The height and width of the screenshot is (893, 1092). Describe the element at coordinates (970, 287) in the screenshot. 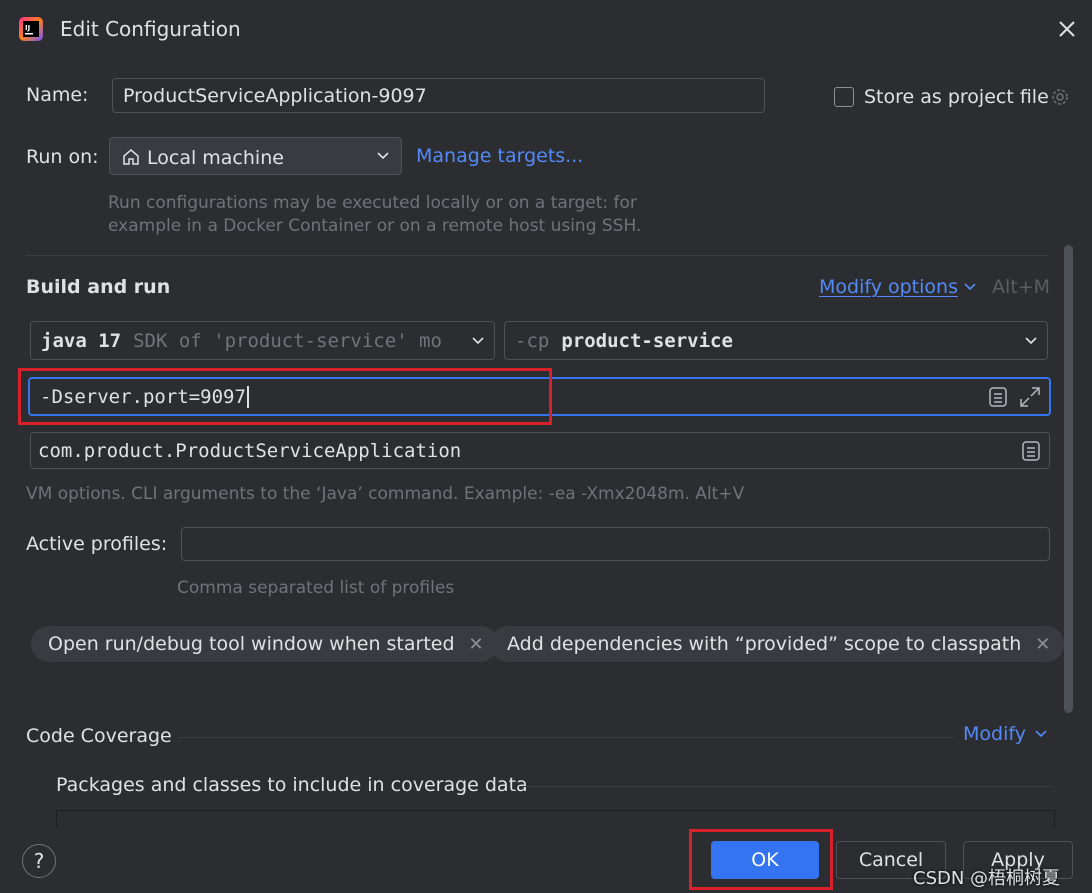

I see `modify-options-chevron-icon` at that location.